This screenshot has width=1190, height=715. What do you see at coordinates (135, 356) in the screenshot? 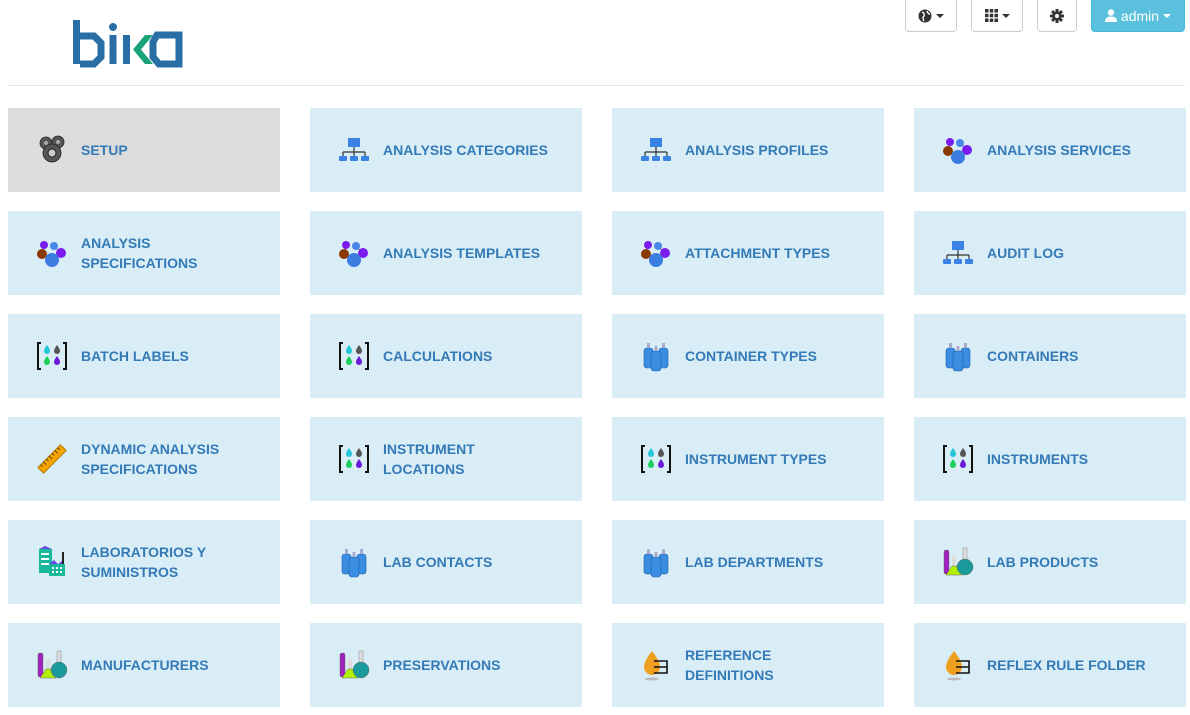
I see `tile-label: Batch Labels` at bounding box center [135, 356].